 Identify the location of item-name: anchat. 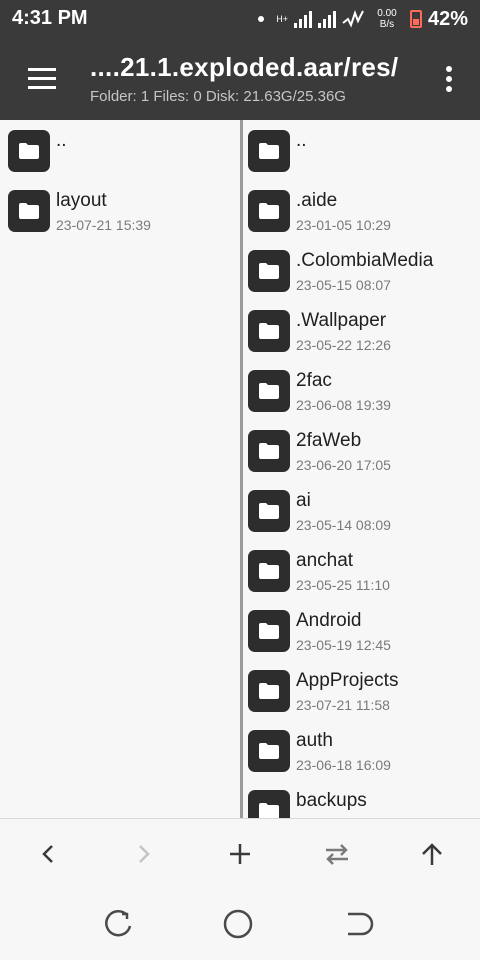
(325, 560).